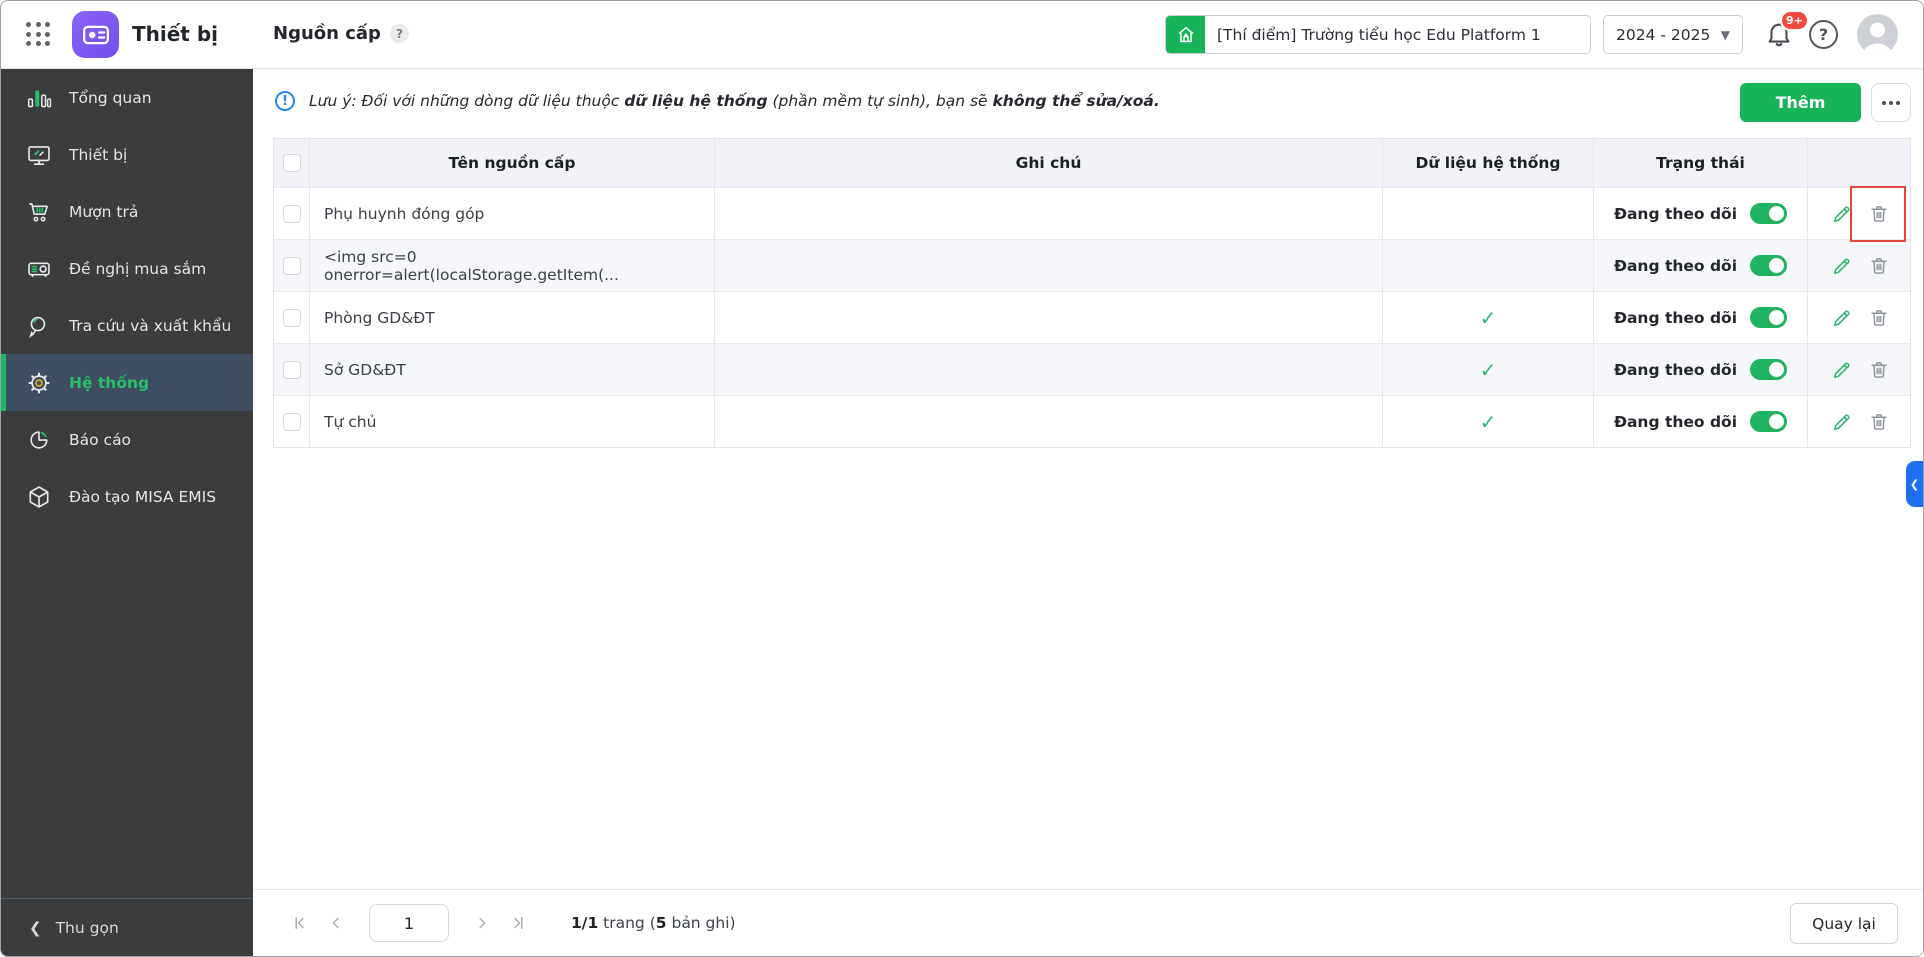 The width and height of the screenshot is (1924, 957). What do you see at coordinates (150, 325) in the screenshot?
I see `sidebar-item-label: Tra cứu và xuất khẩu` at bounding box center [150, 325].